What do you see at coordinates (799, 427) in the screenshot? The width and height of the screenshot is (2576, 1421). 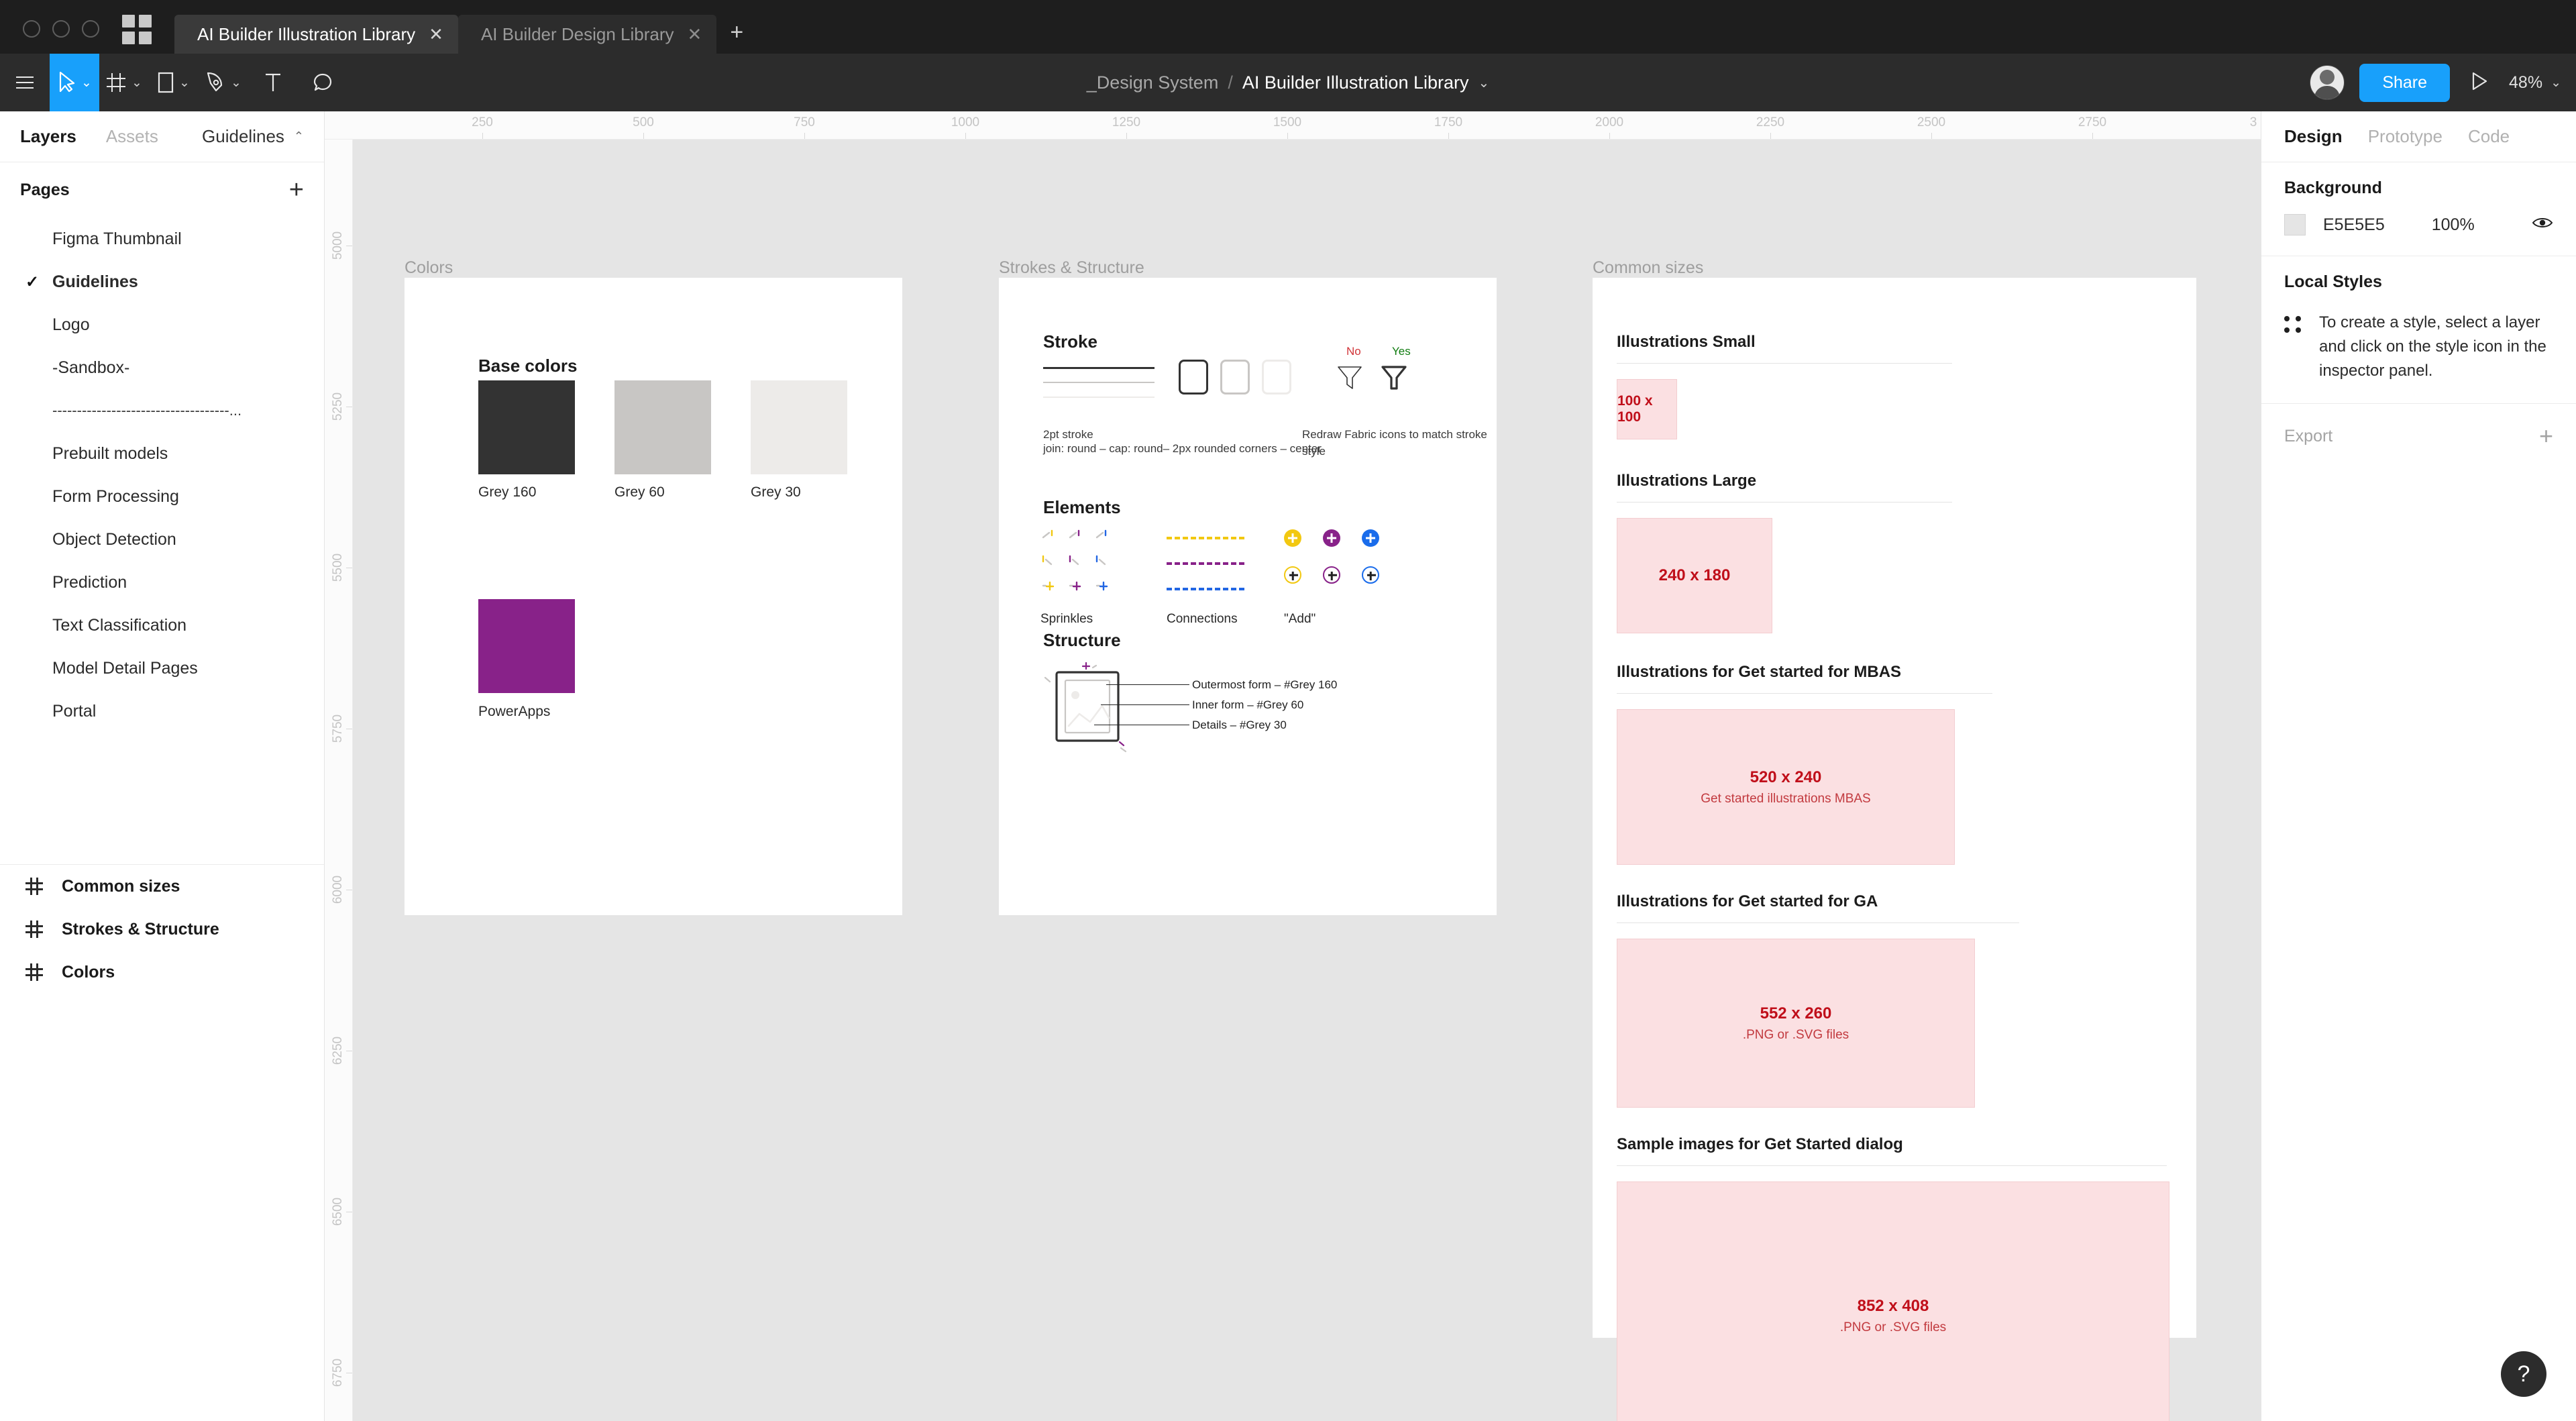 I see `color-swatch-grey30` at bounding box center [799, 427].